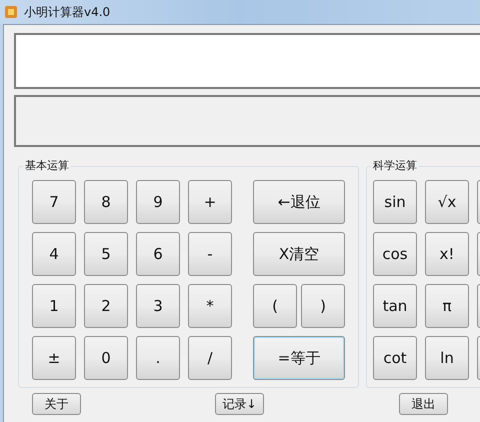 This screenshot has width=480, height=422. I want to click on calc-key: -, so click(210, 254).